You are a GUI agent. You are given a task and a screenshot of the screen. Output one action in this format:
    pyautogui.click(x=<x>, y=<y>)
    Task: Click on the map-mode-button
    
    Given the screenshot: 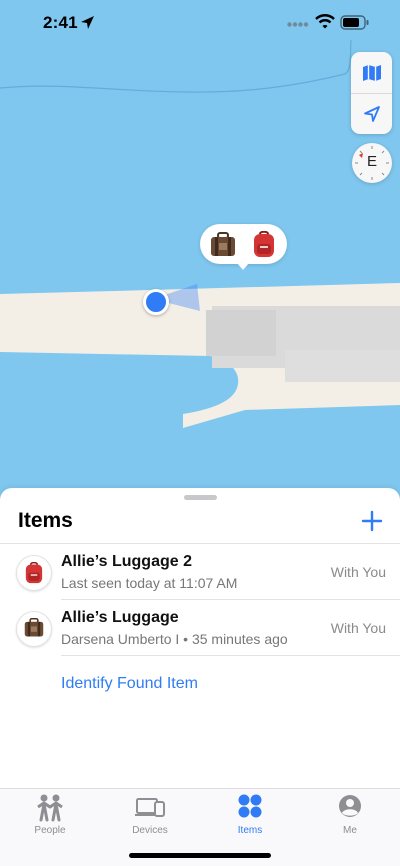 What is the action you would take?
    pyautogui.click(x=371, y=73)
    